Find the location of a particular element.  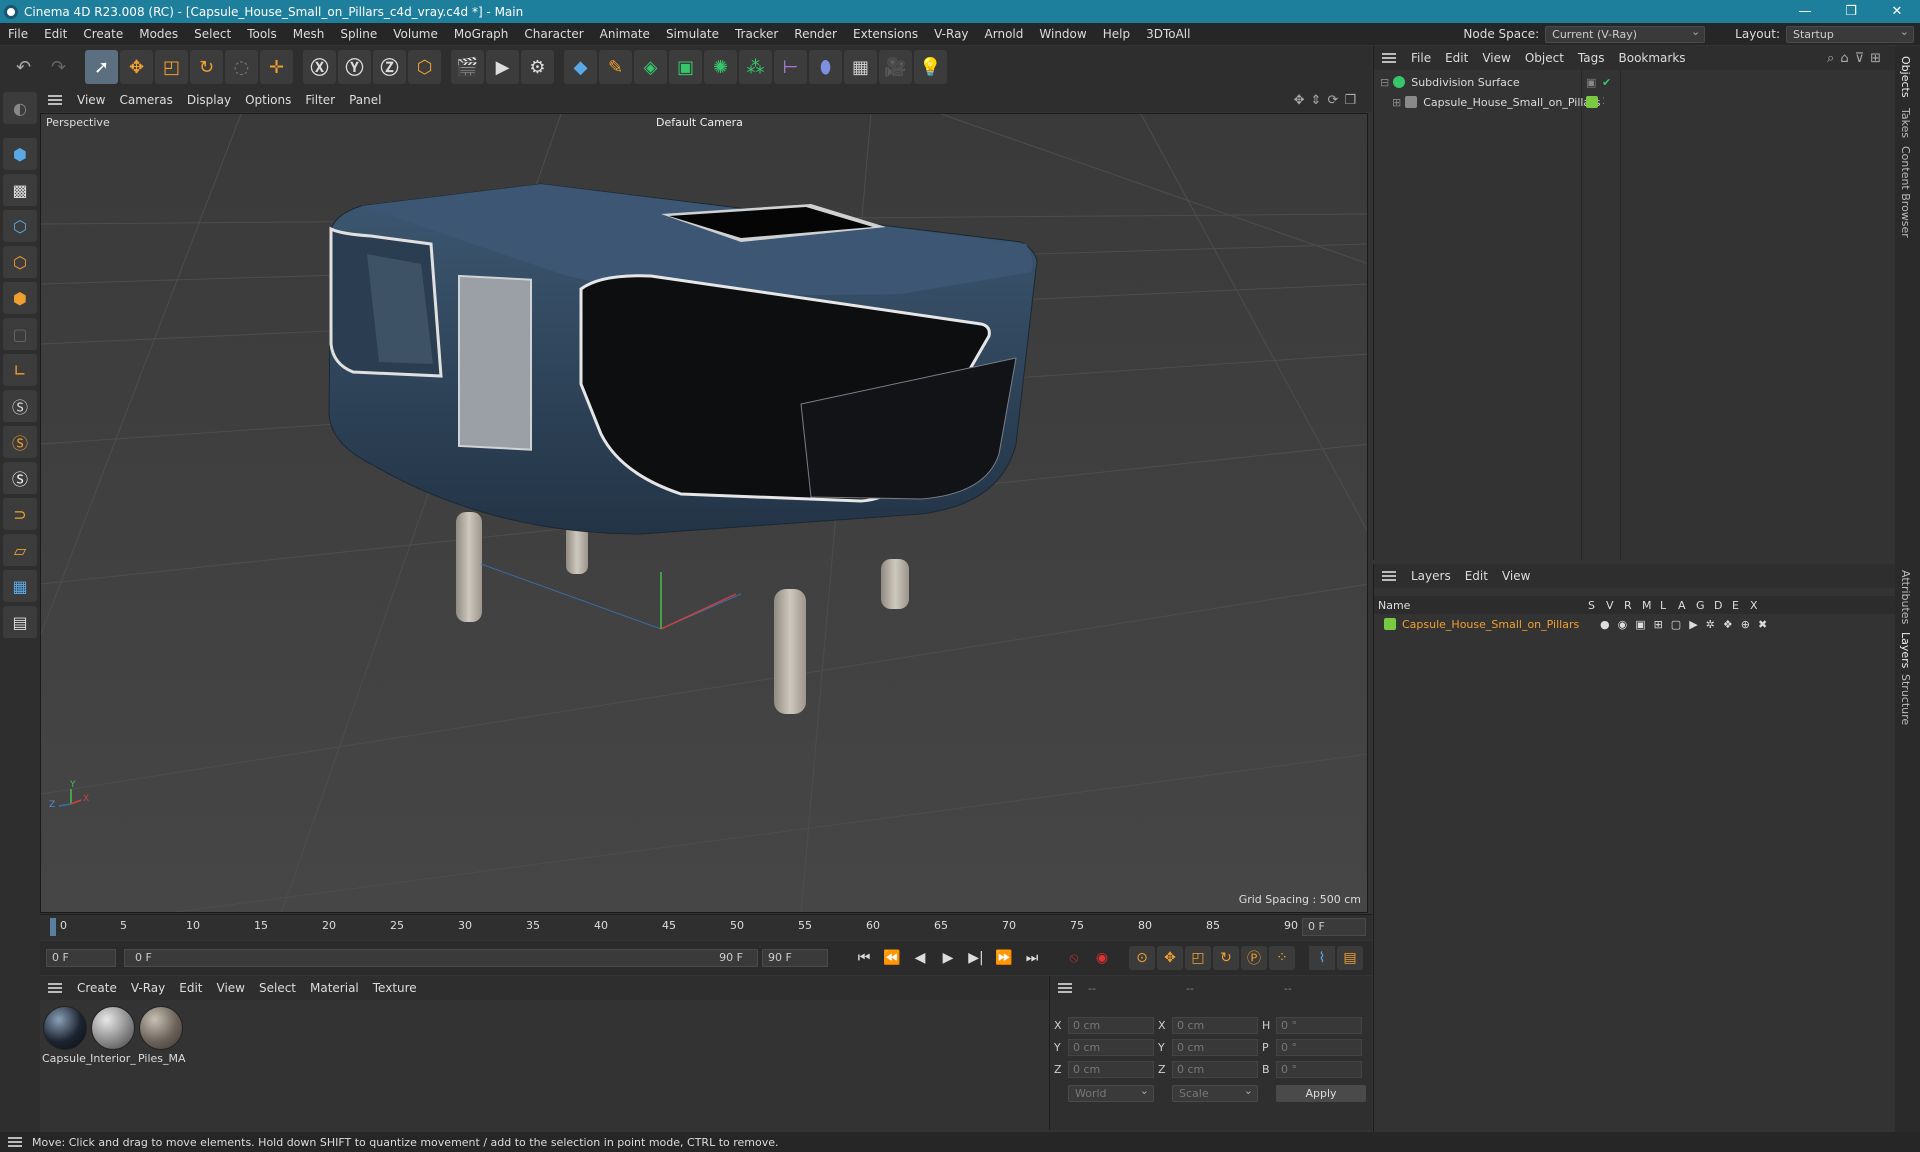

material-menu-texture: Texture is located at coordinates (395, 988).